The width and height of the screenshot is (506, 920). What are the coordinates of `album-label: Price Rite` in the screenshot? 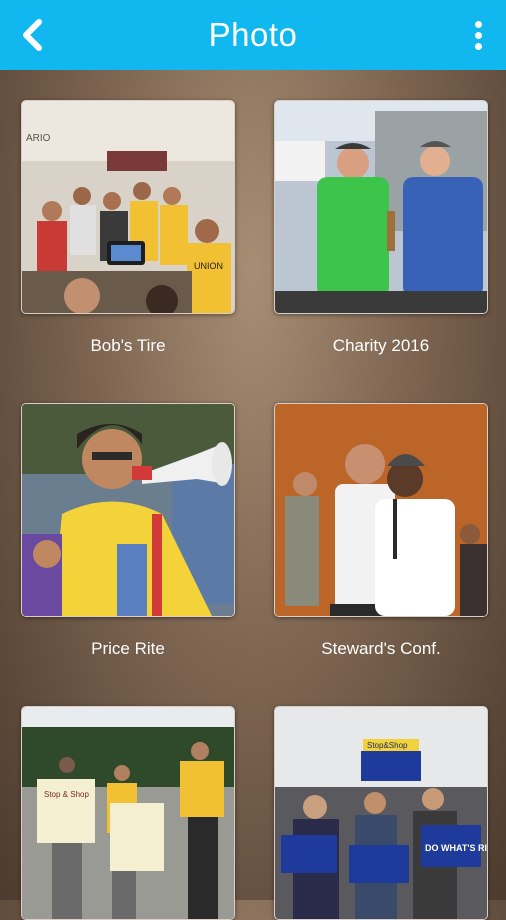 It's located at (128, 648).